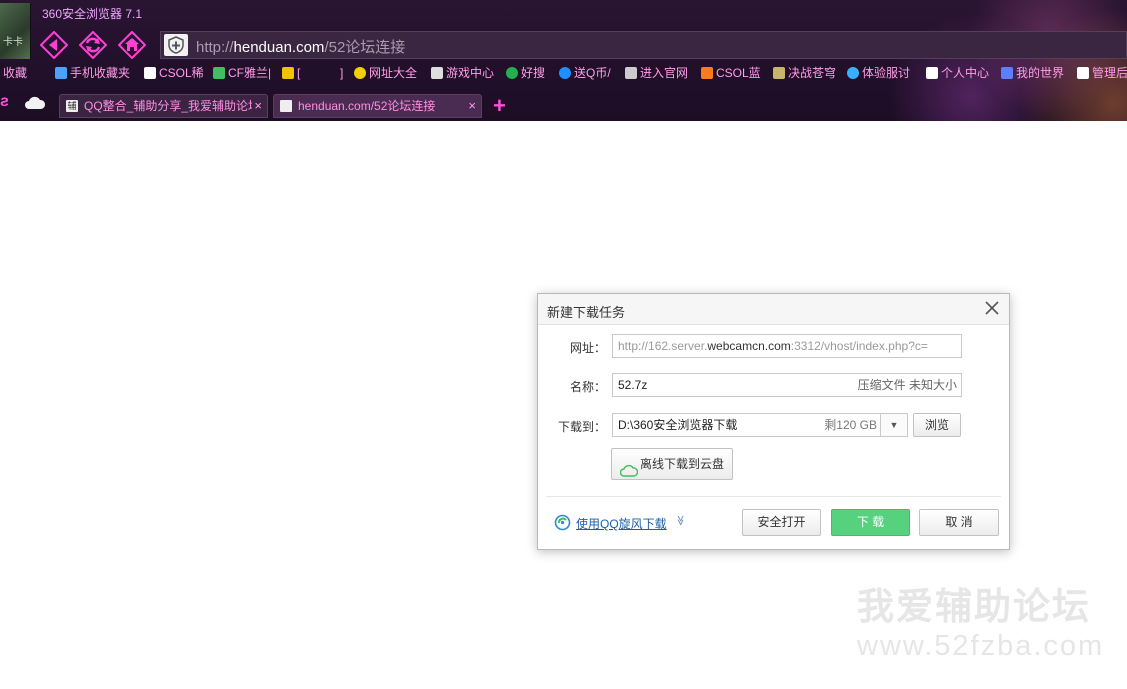 The image size is (1127, 689). Describe the element at coordinates (250, 73) in the screenshot. I see `bookmark-label: CF雅兰|` at that location.